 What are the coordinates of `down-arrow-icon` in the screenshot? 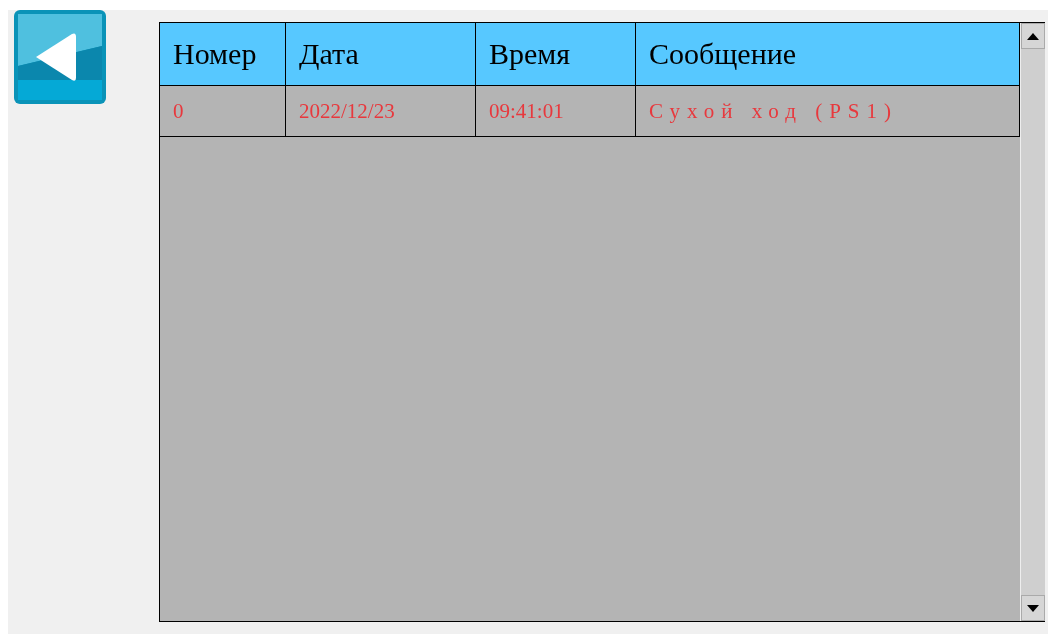 It's located at (1033, 608).